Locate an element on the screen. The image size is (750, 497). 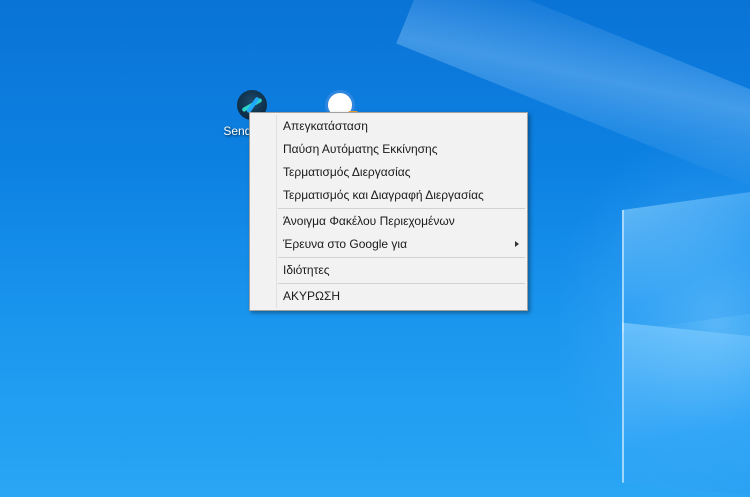
menu-item-properties: Ιδιότητες is located at coordinates (388, 270).